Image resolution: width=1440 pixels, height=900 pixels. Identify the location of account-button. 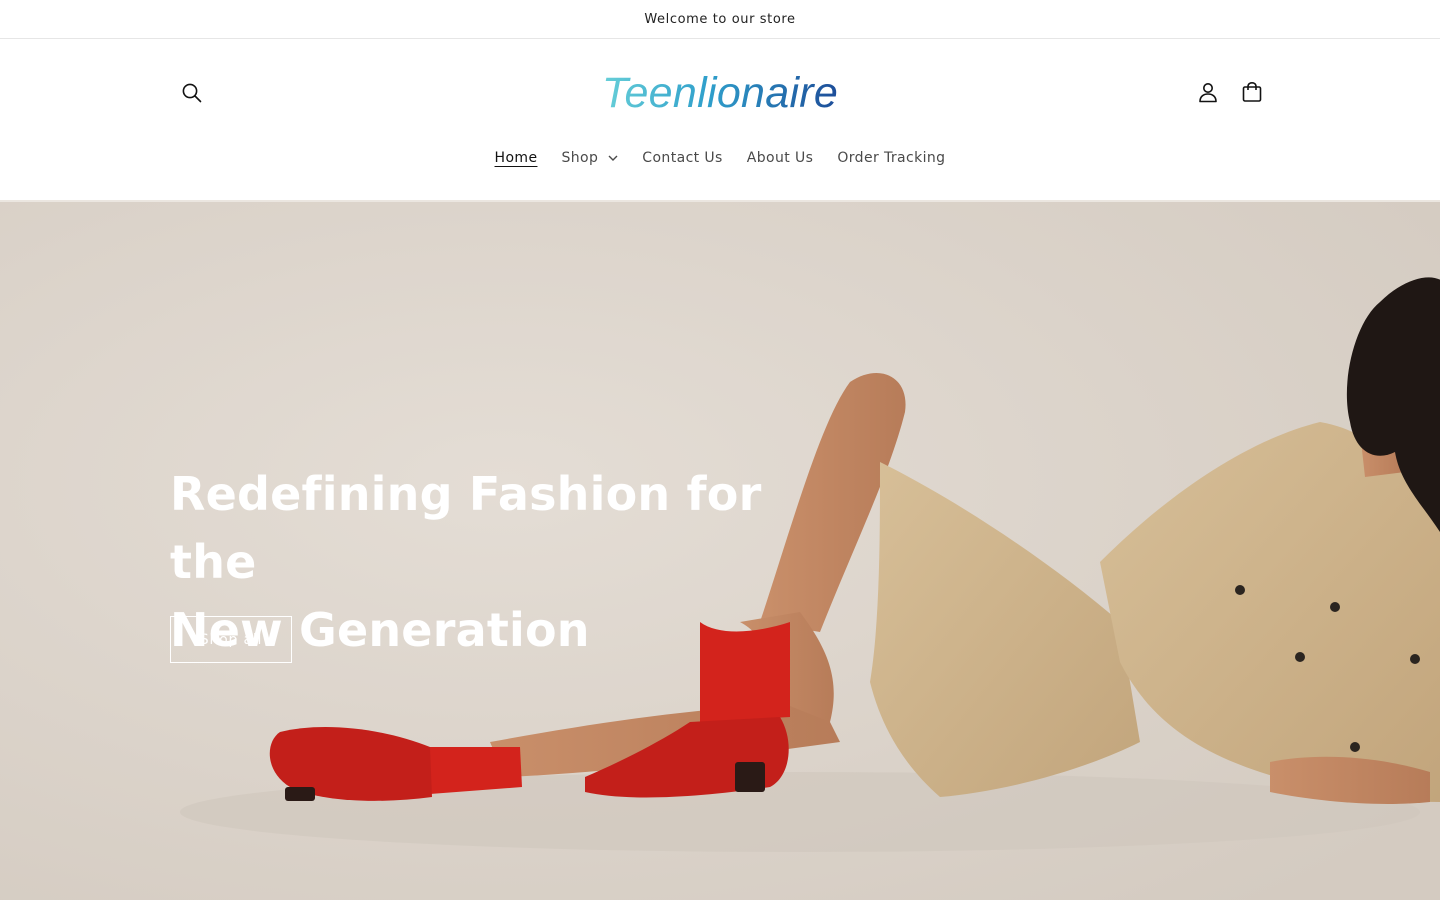
(1208, 92).